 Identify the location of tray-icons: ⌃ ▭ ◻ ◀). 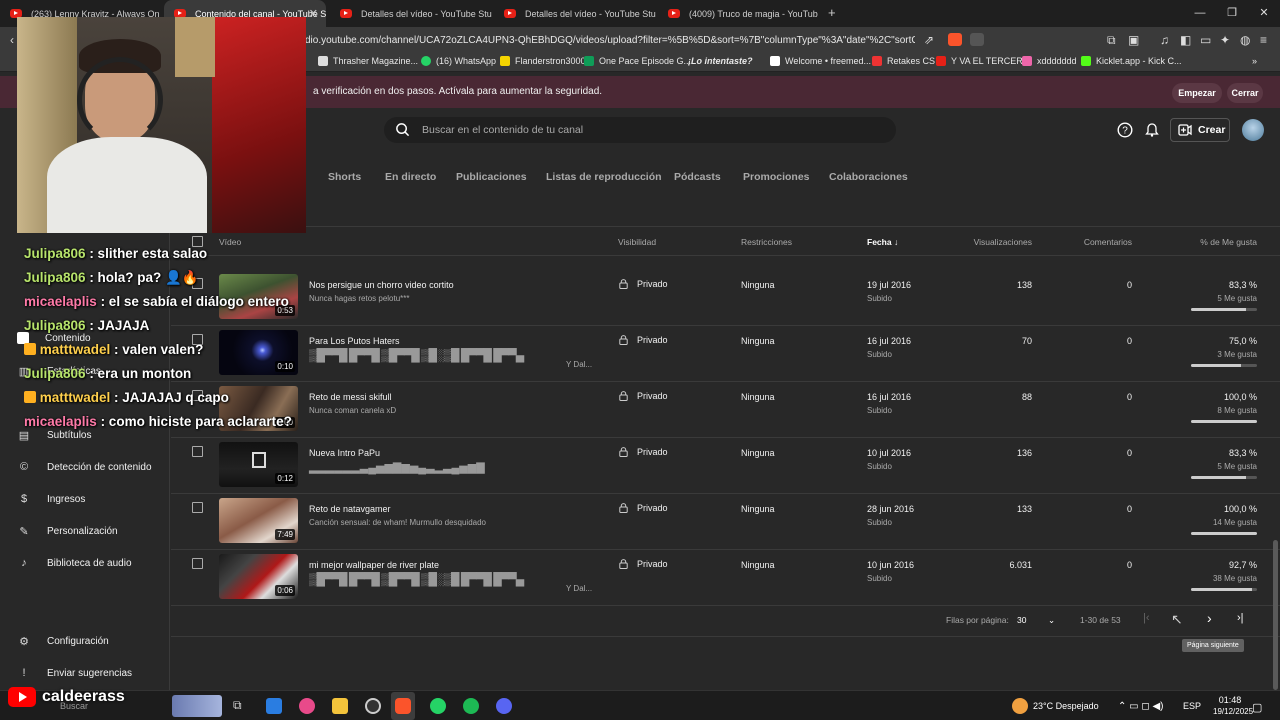
(1140, 706).